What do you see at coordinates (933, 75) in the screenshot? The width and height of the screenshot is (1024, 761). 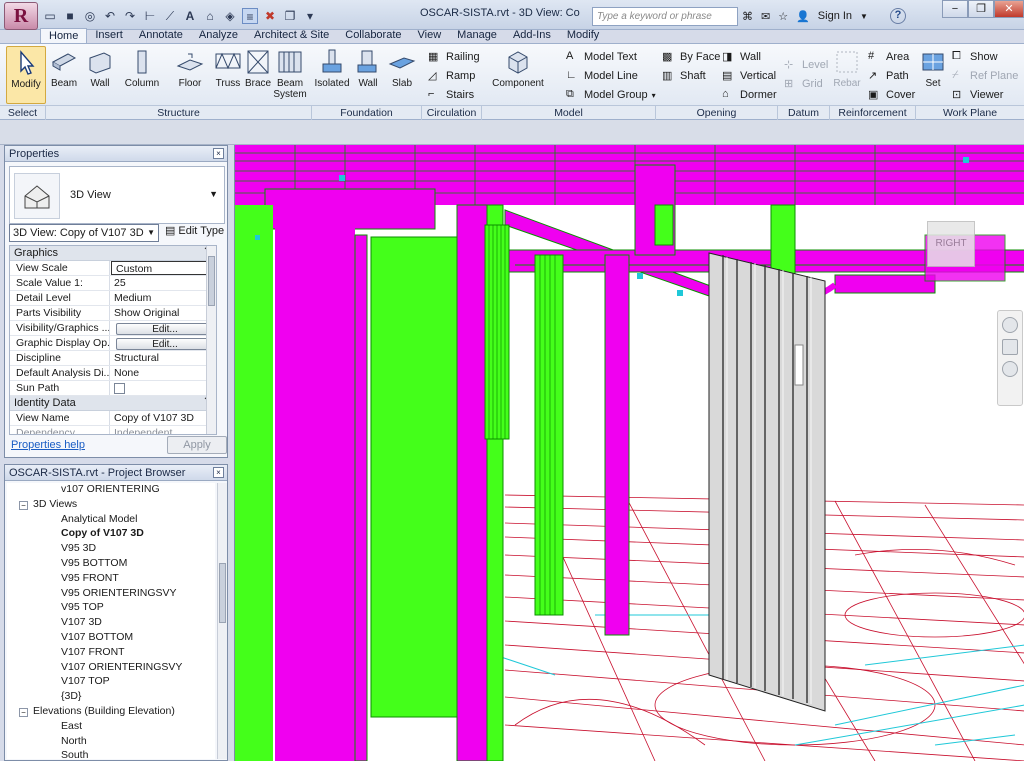 I see `set-button: Set` at bounding box center [933, 75].